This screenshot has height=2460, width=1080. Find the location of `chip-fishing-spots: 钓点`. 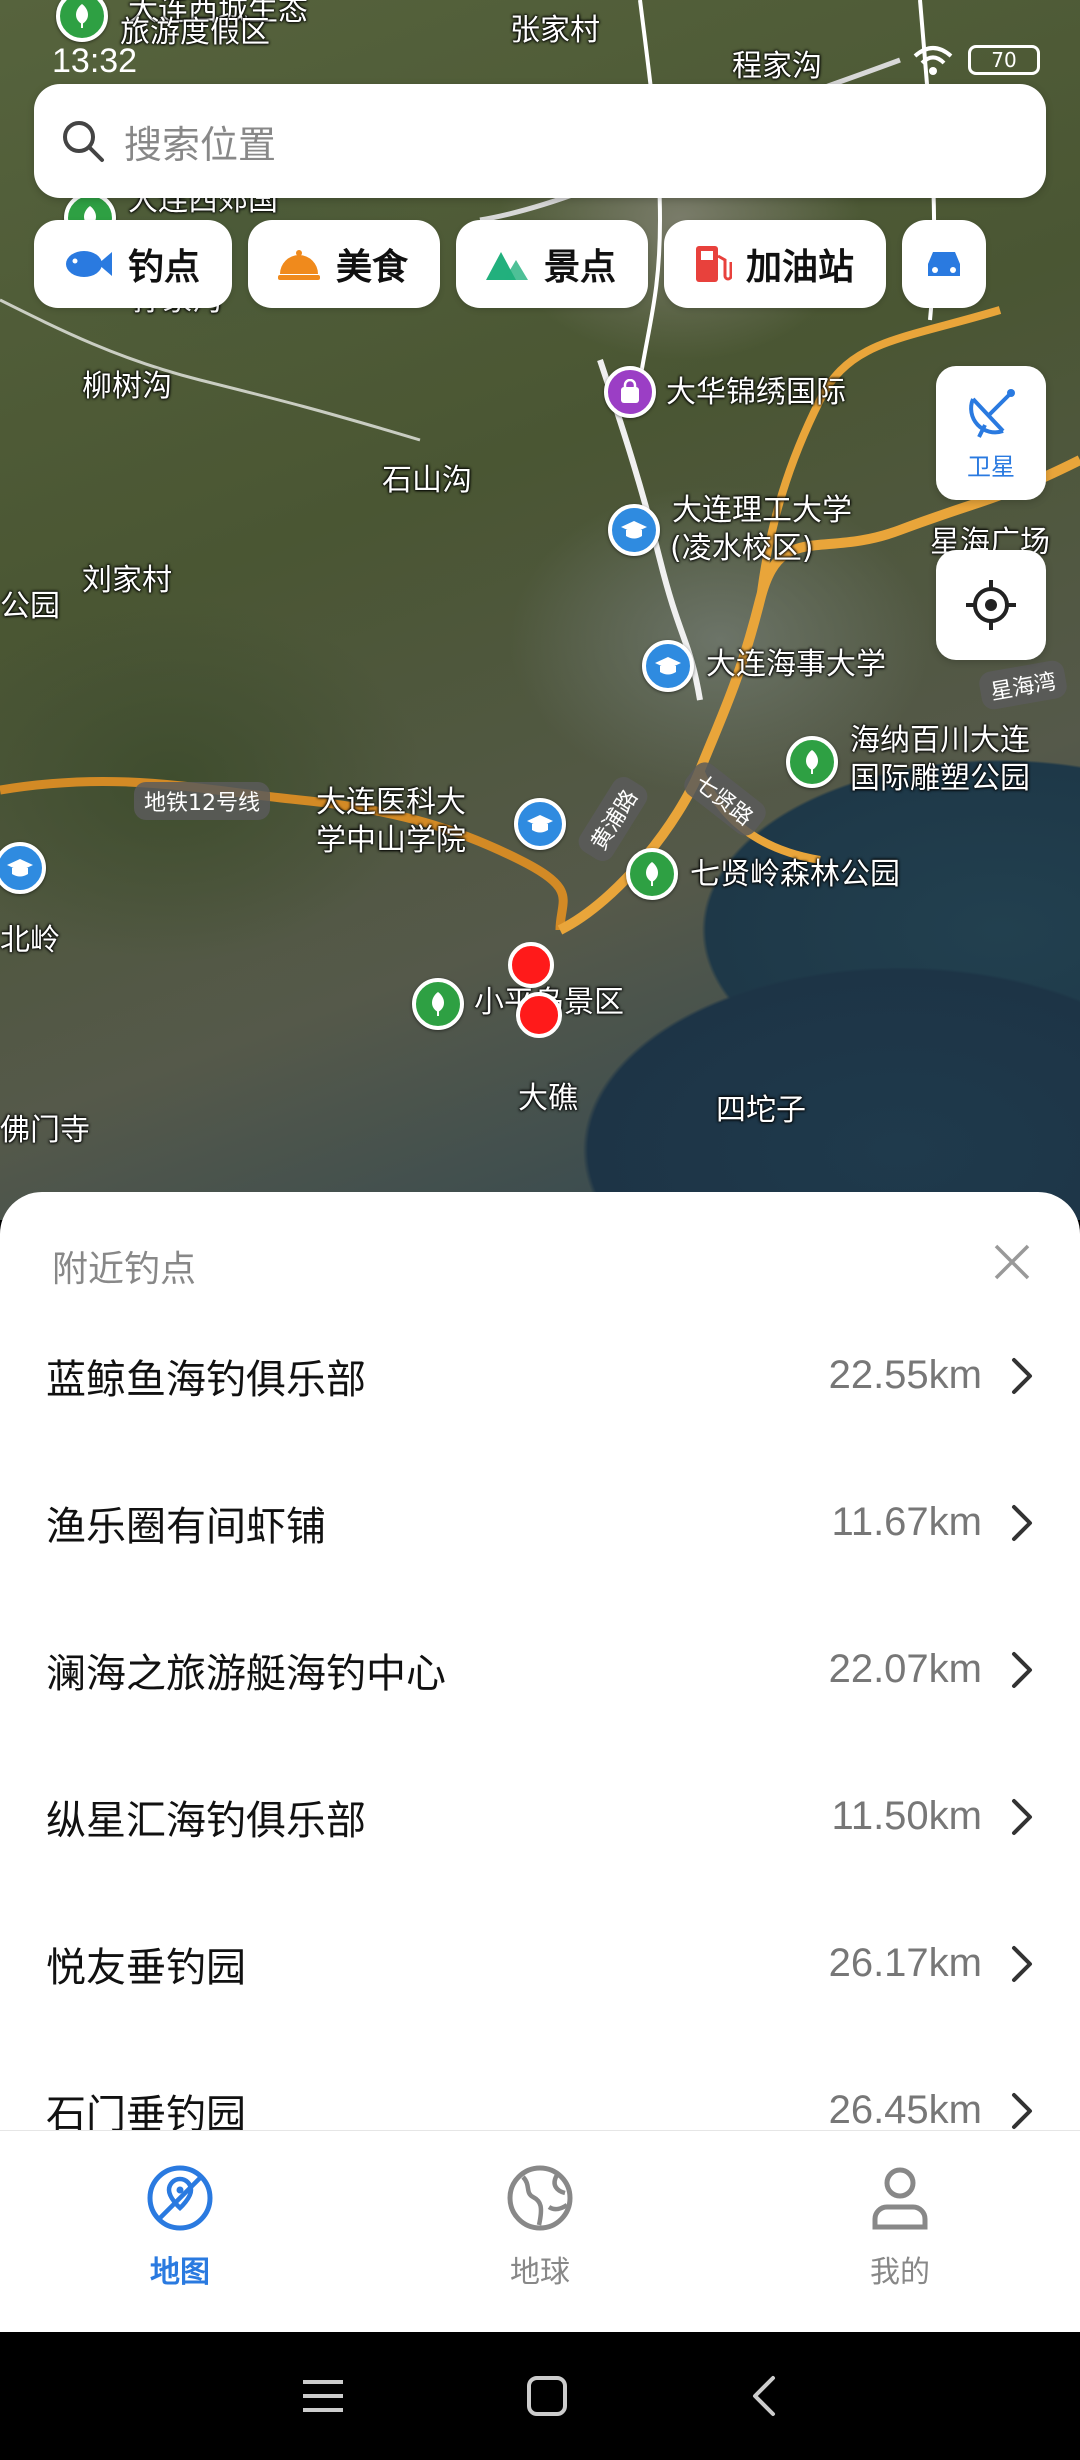

chip-fishing-spots: 钓点 is located at coordinates (133, 264).